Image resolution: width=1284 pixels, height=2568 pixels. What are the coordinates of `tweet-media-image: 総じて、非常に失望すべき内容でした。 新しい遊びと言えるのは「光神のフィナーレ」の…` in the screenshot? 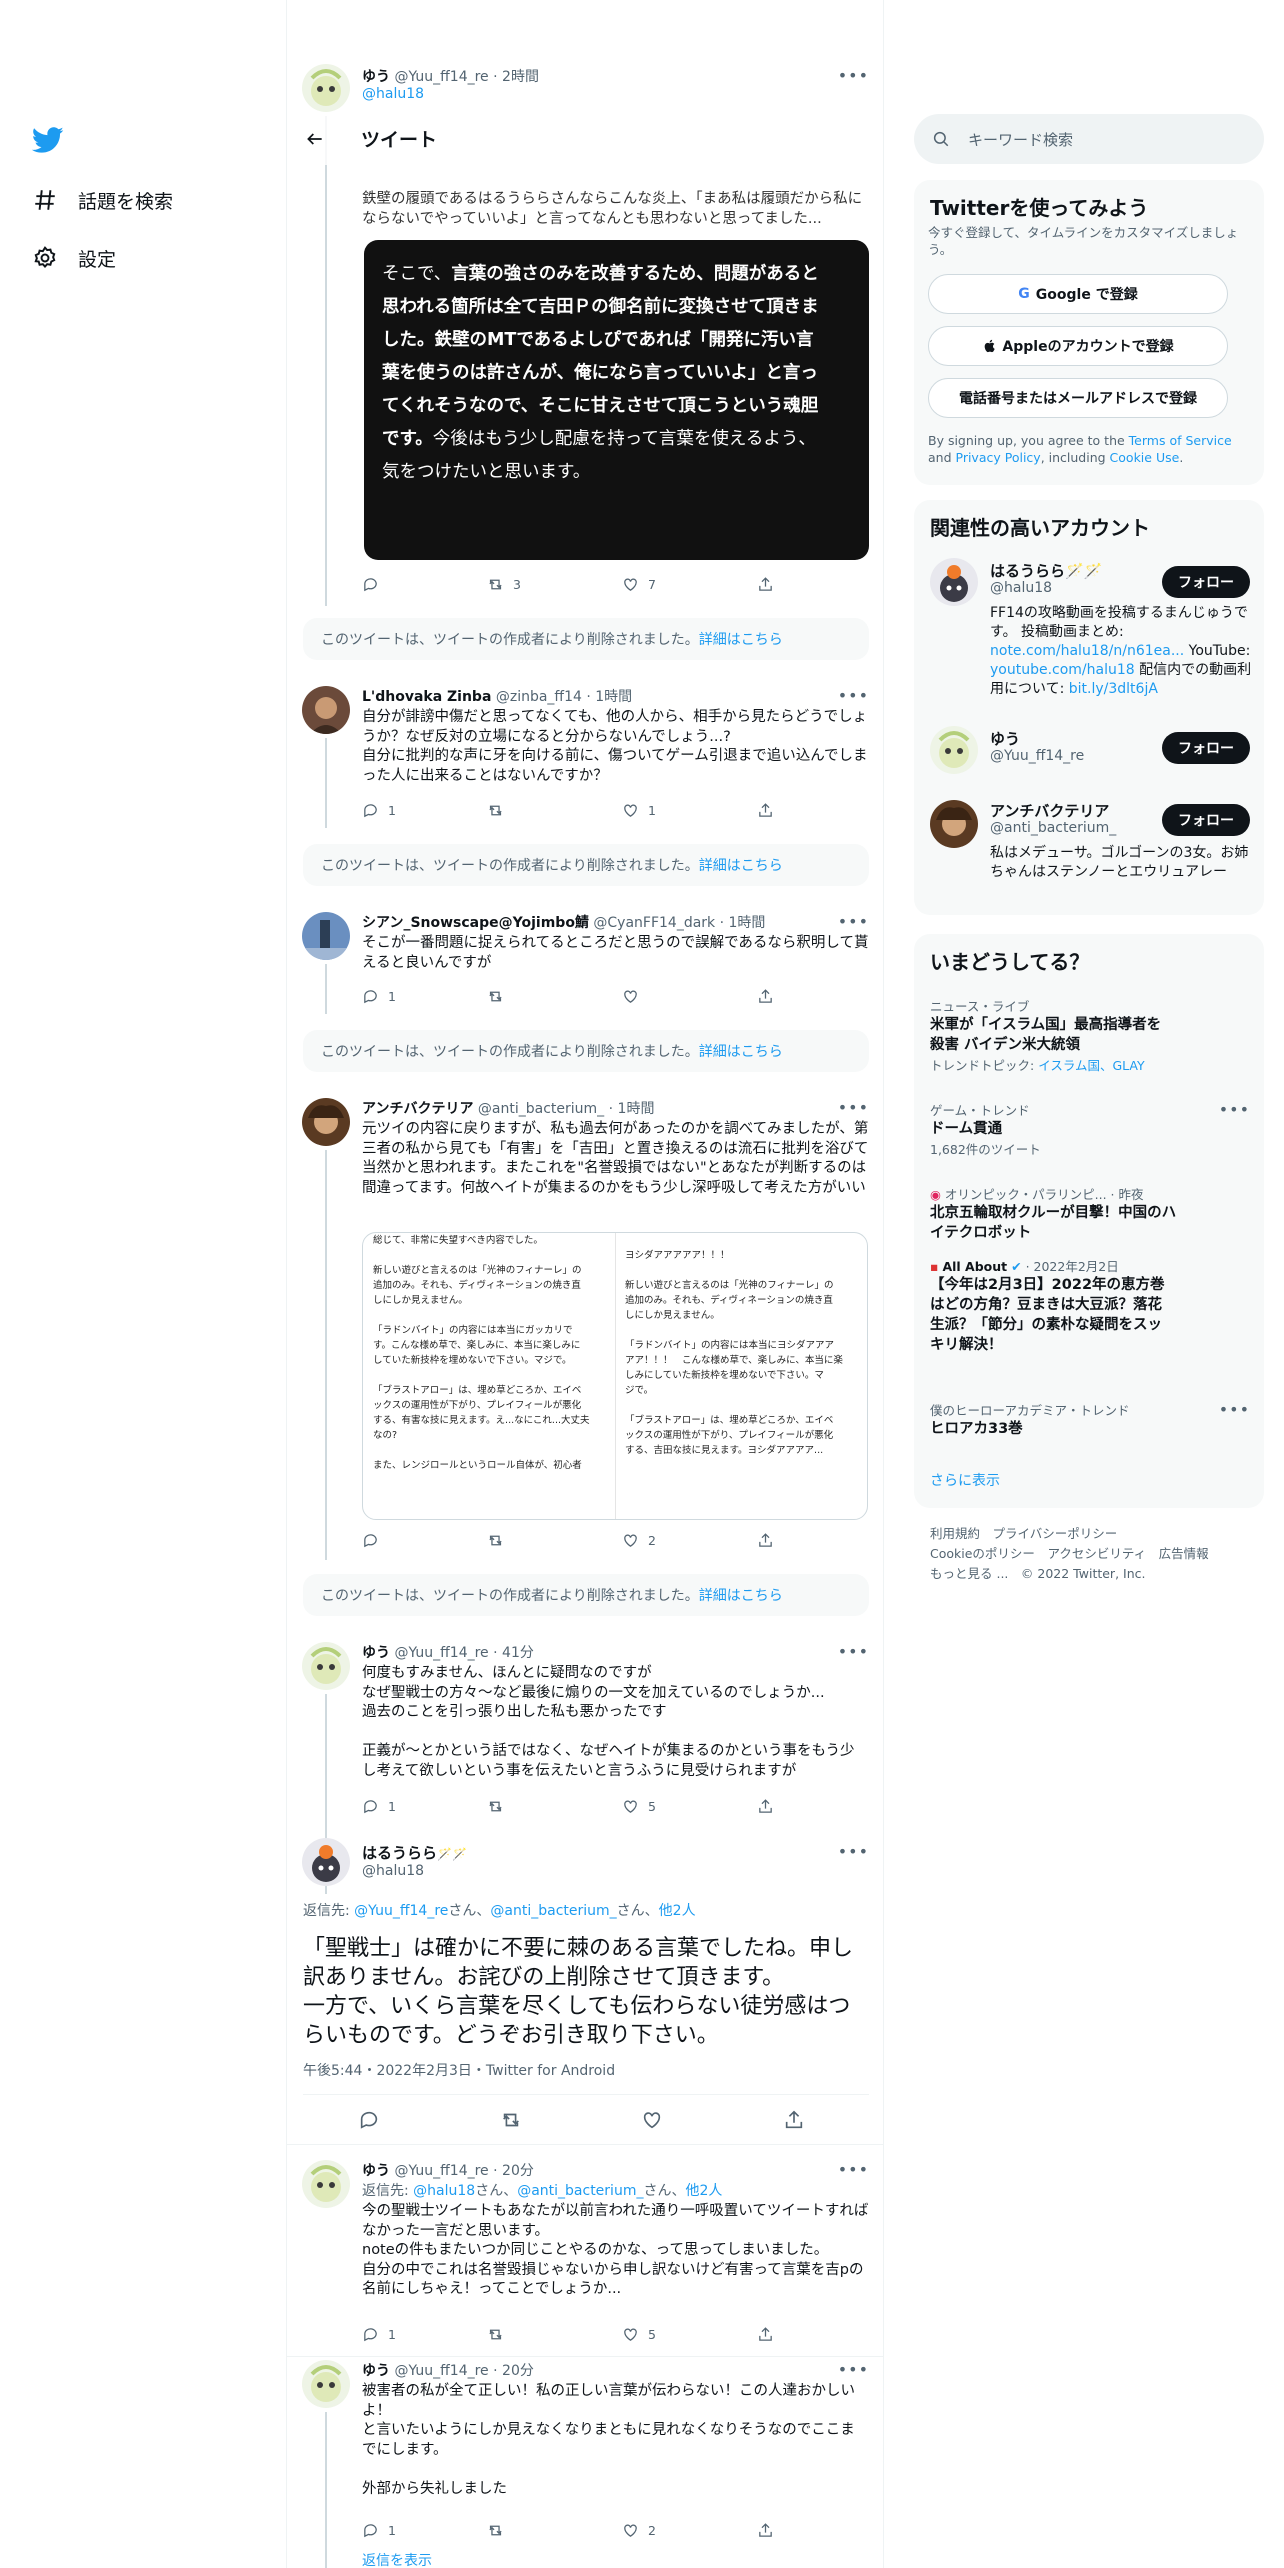 It's located at (615, 1376).